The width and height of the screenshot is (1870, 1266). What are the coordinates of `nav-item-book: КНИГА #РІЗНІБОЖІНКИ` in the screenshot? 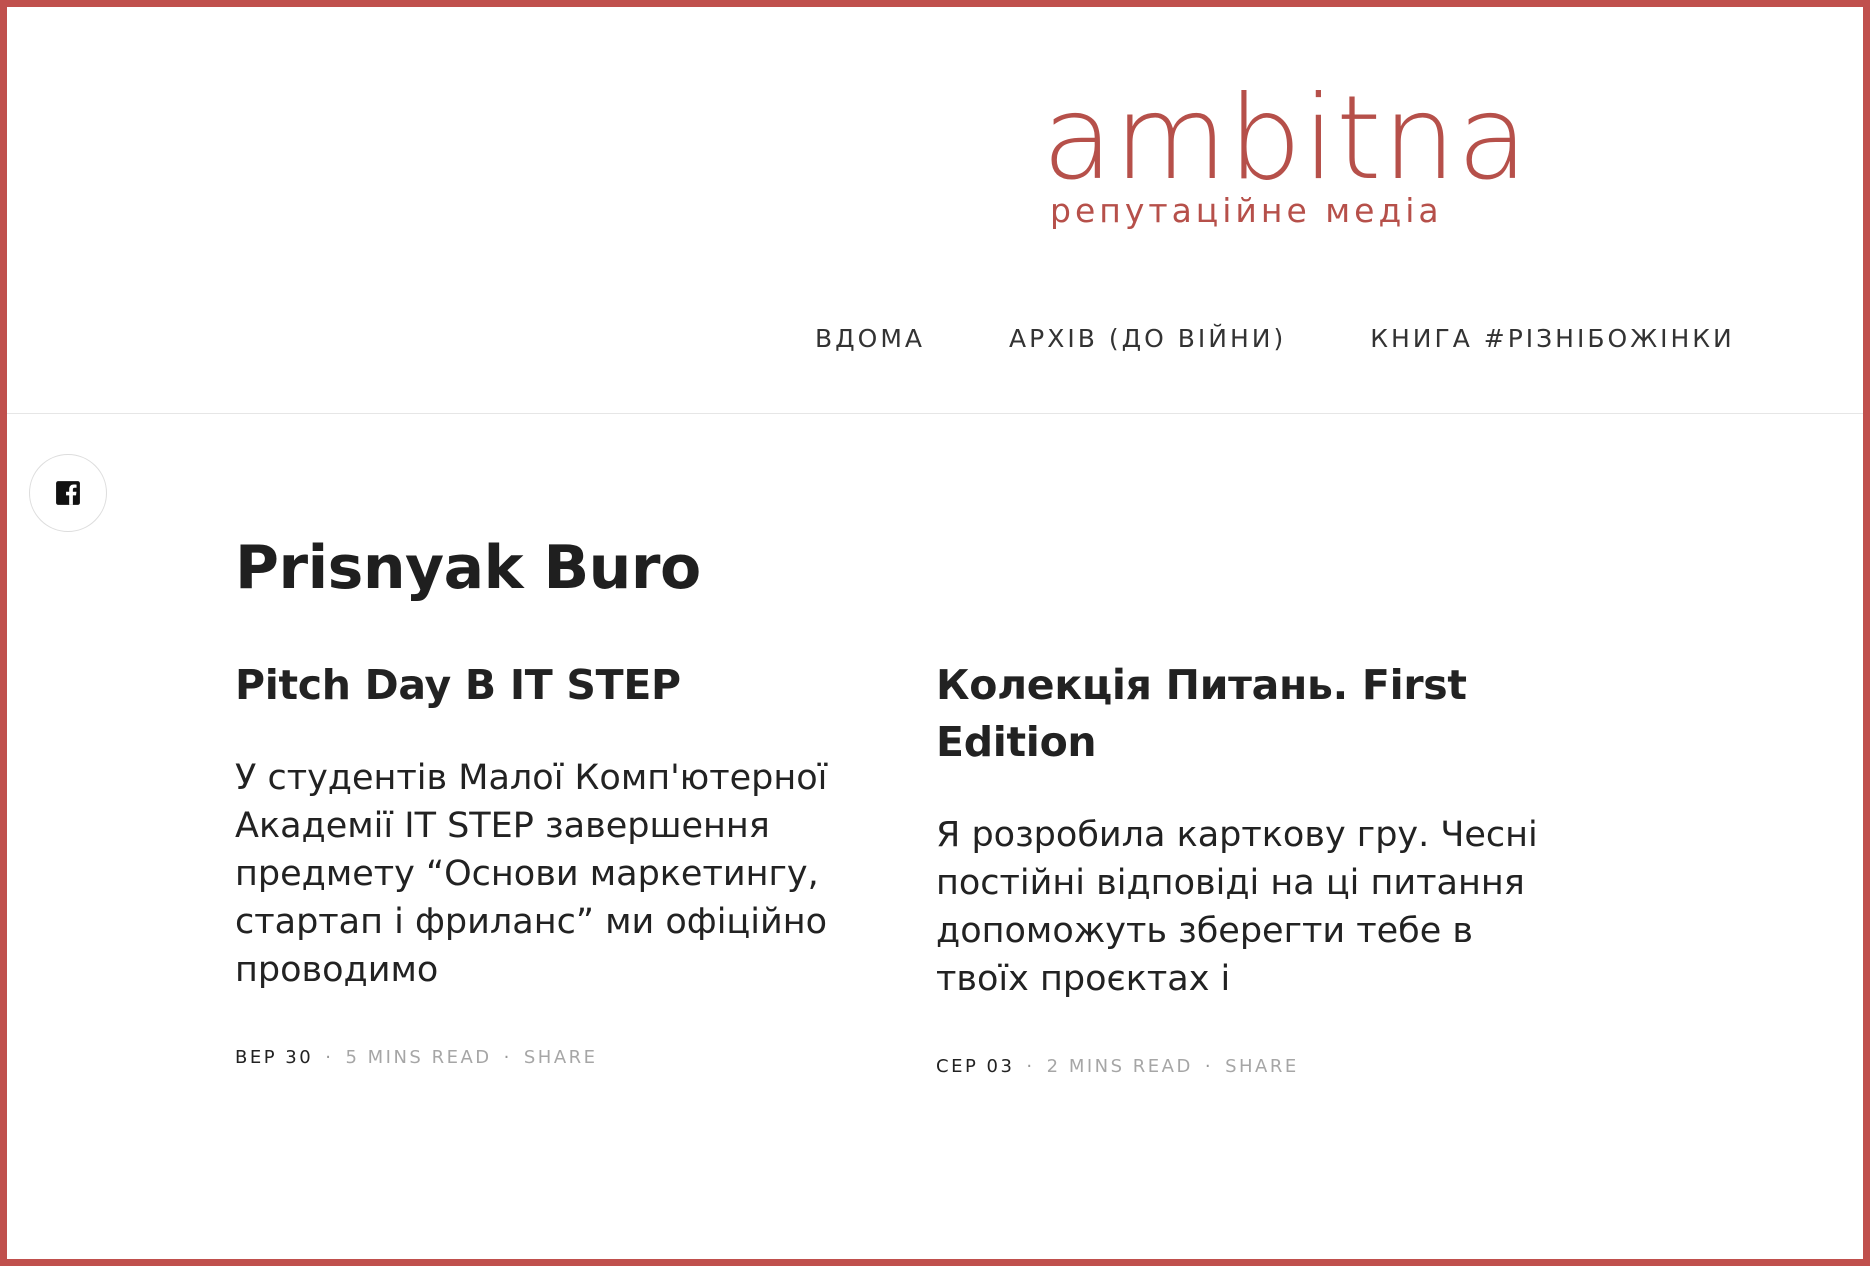 It's located at (1552, 339).